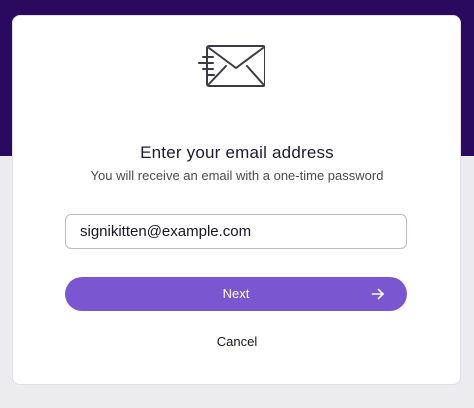 This screenshot has width=474, height=408. I want to click on page-title: Enter your email address, so click(237, 152).